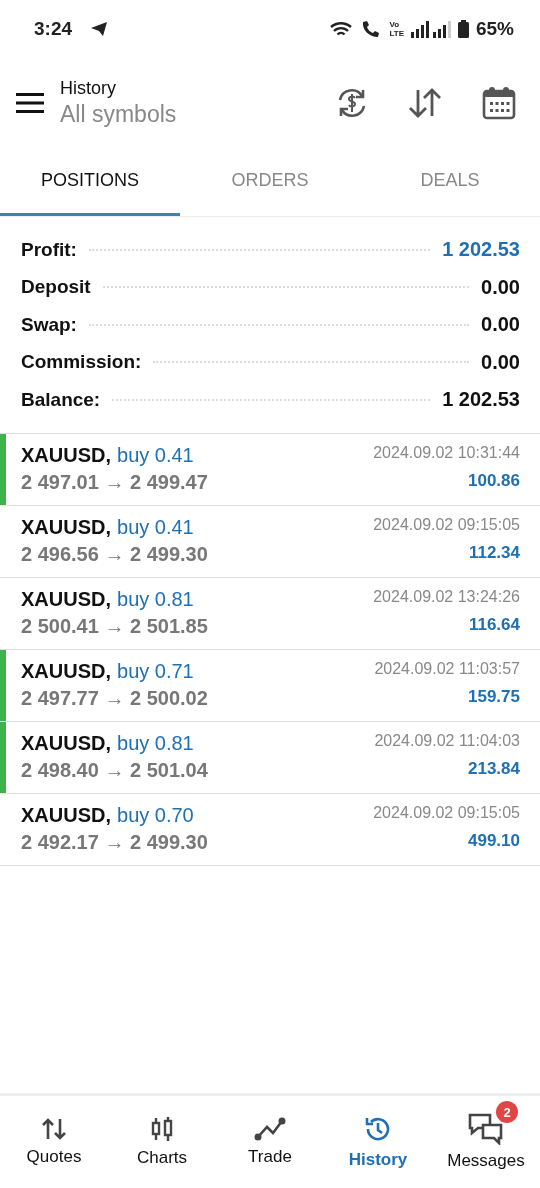 This screenshot has width=540, height=1188. I want to click on battery-icon, so click(463, 29).